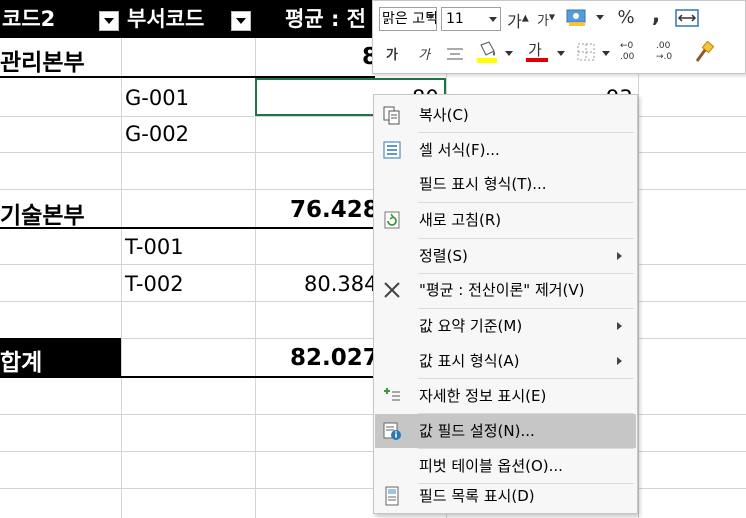 This screenshot has width=746, height=518. I want to click on grand-total-border, so click(187, 377).